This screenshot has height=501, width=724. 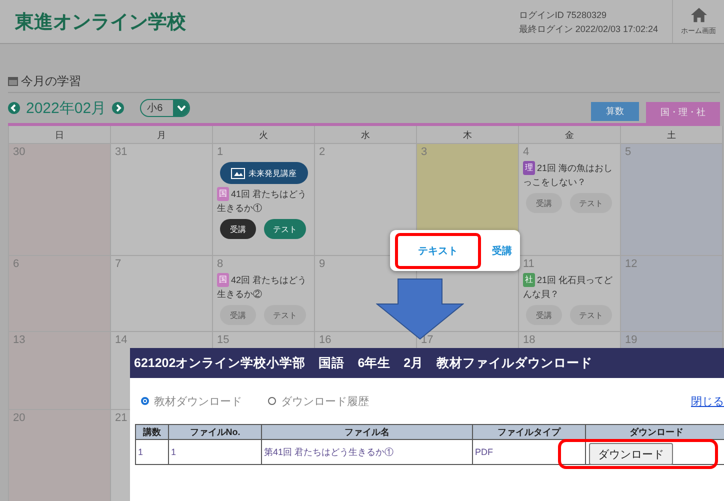 What do you see at coordinates (220, 152) in the screenshot?
I see `day-number: 1` at bounding box center [220, 152].